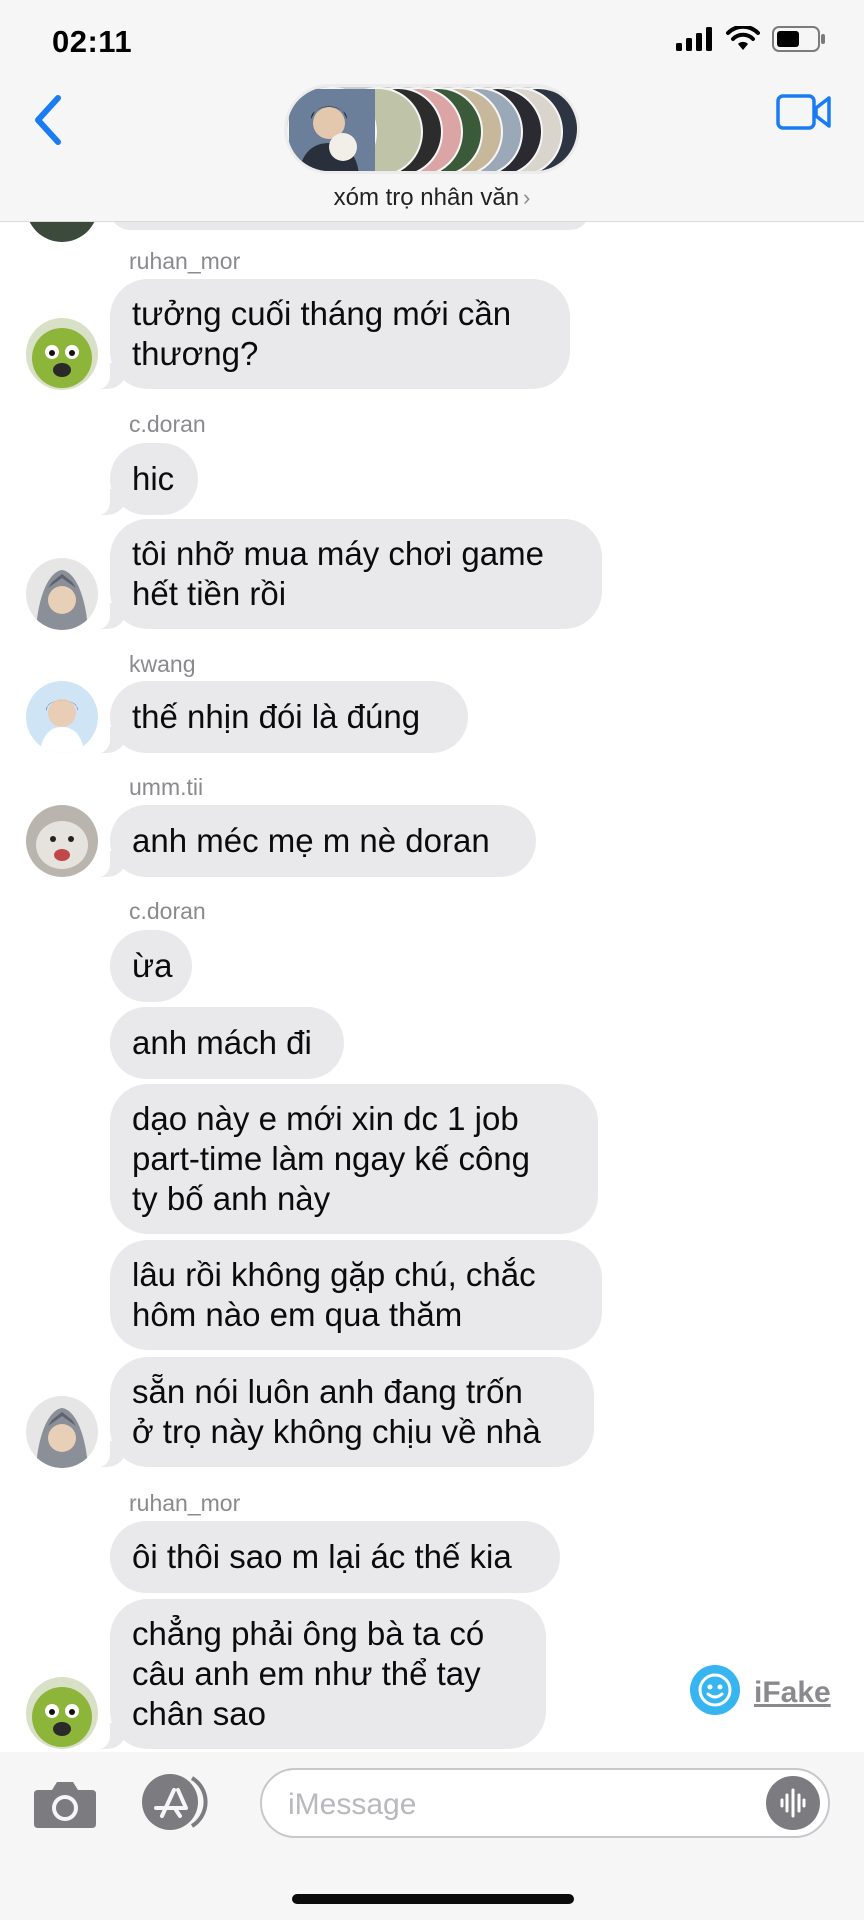  Describe the element at coordinates (65, 1809) in the screenshot. I see `camera-icon` at that location.